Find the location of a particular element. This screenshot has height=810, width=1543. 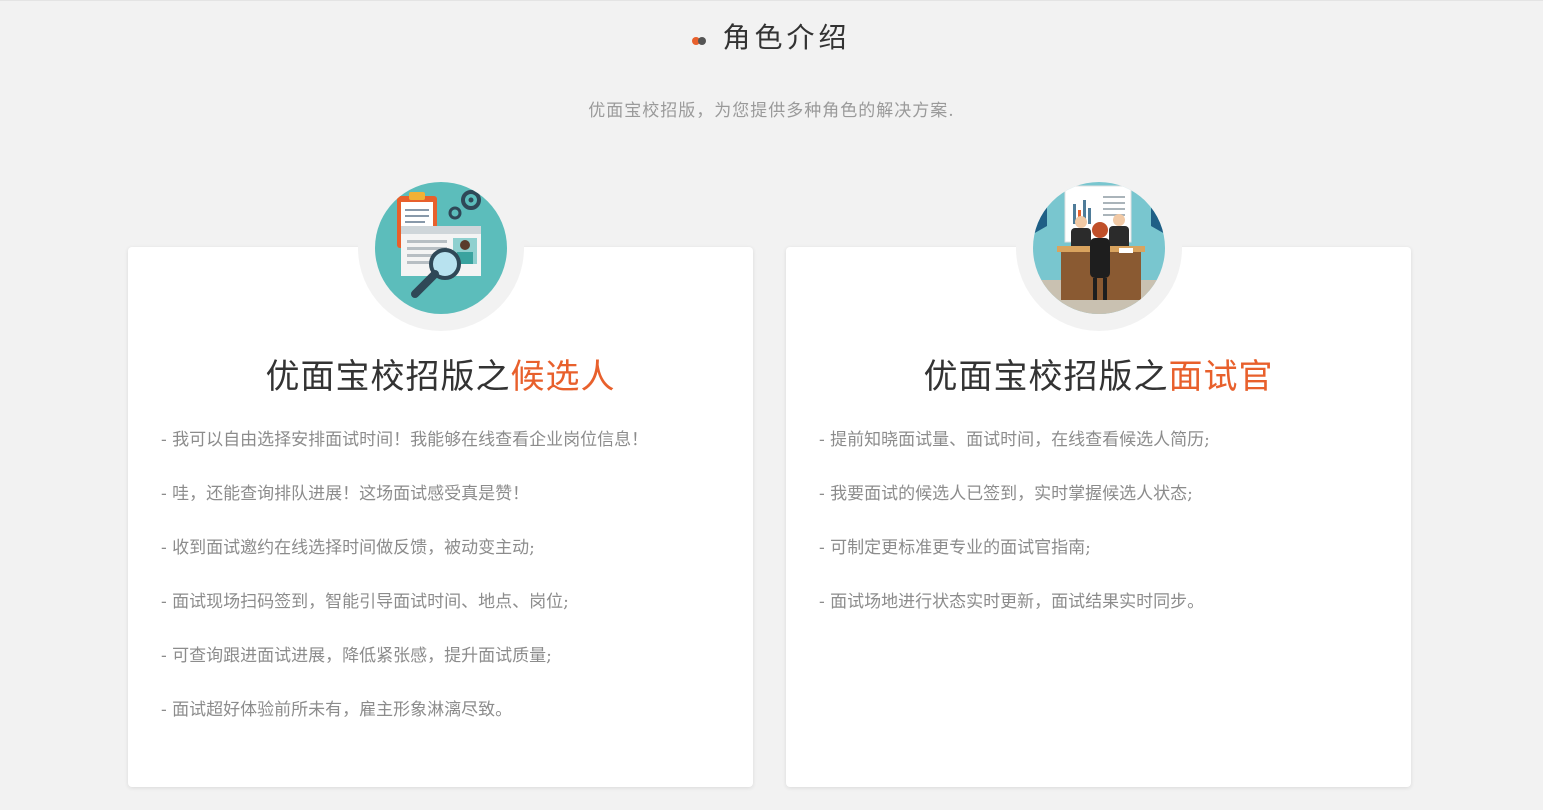

resume-search-illustration-icon is located at coordinates (441, 248).